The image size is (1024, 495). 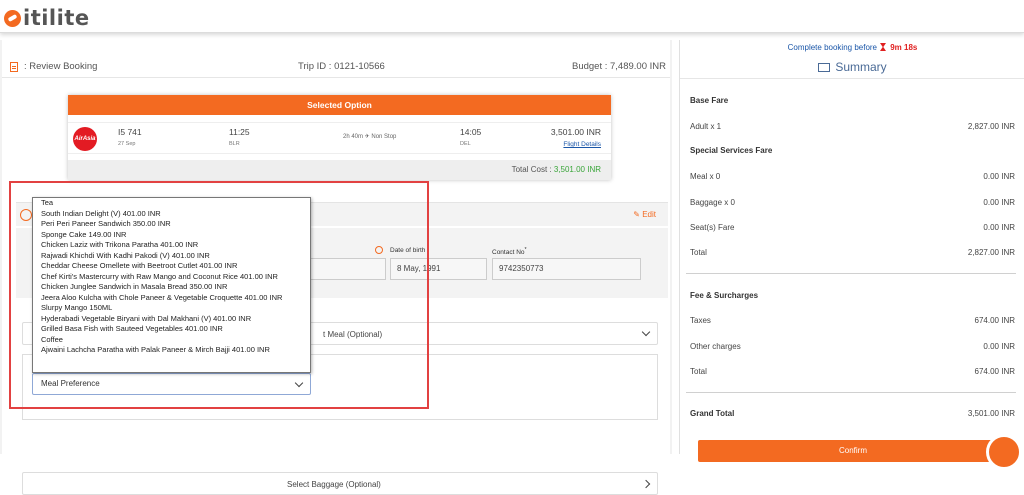 What do you see at coordinates (56, 18) in the screenshot?
I see `logo-text: itilite` at bounding box center [56, 18].